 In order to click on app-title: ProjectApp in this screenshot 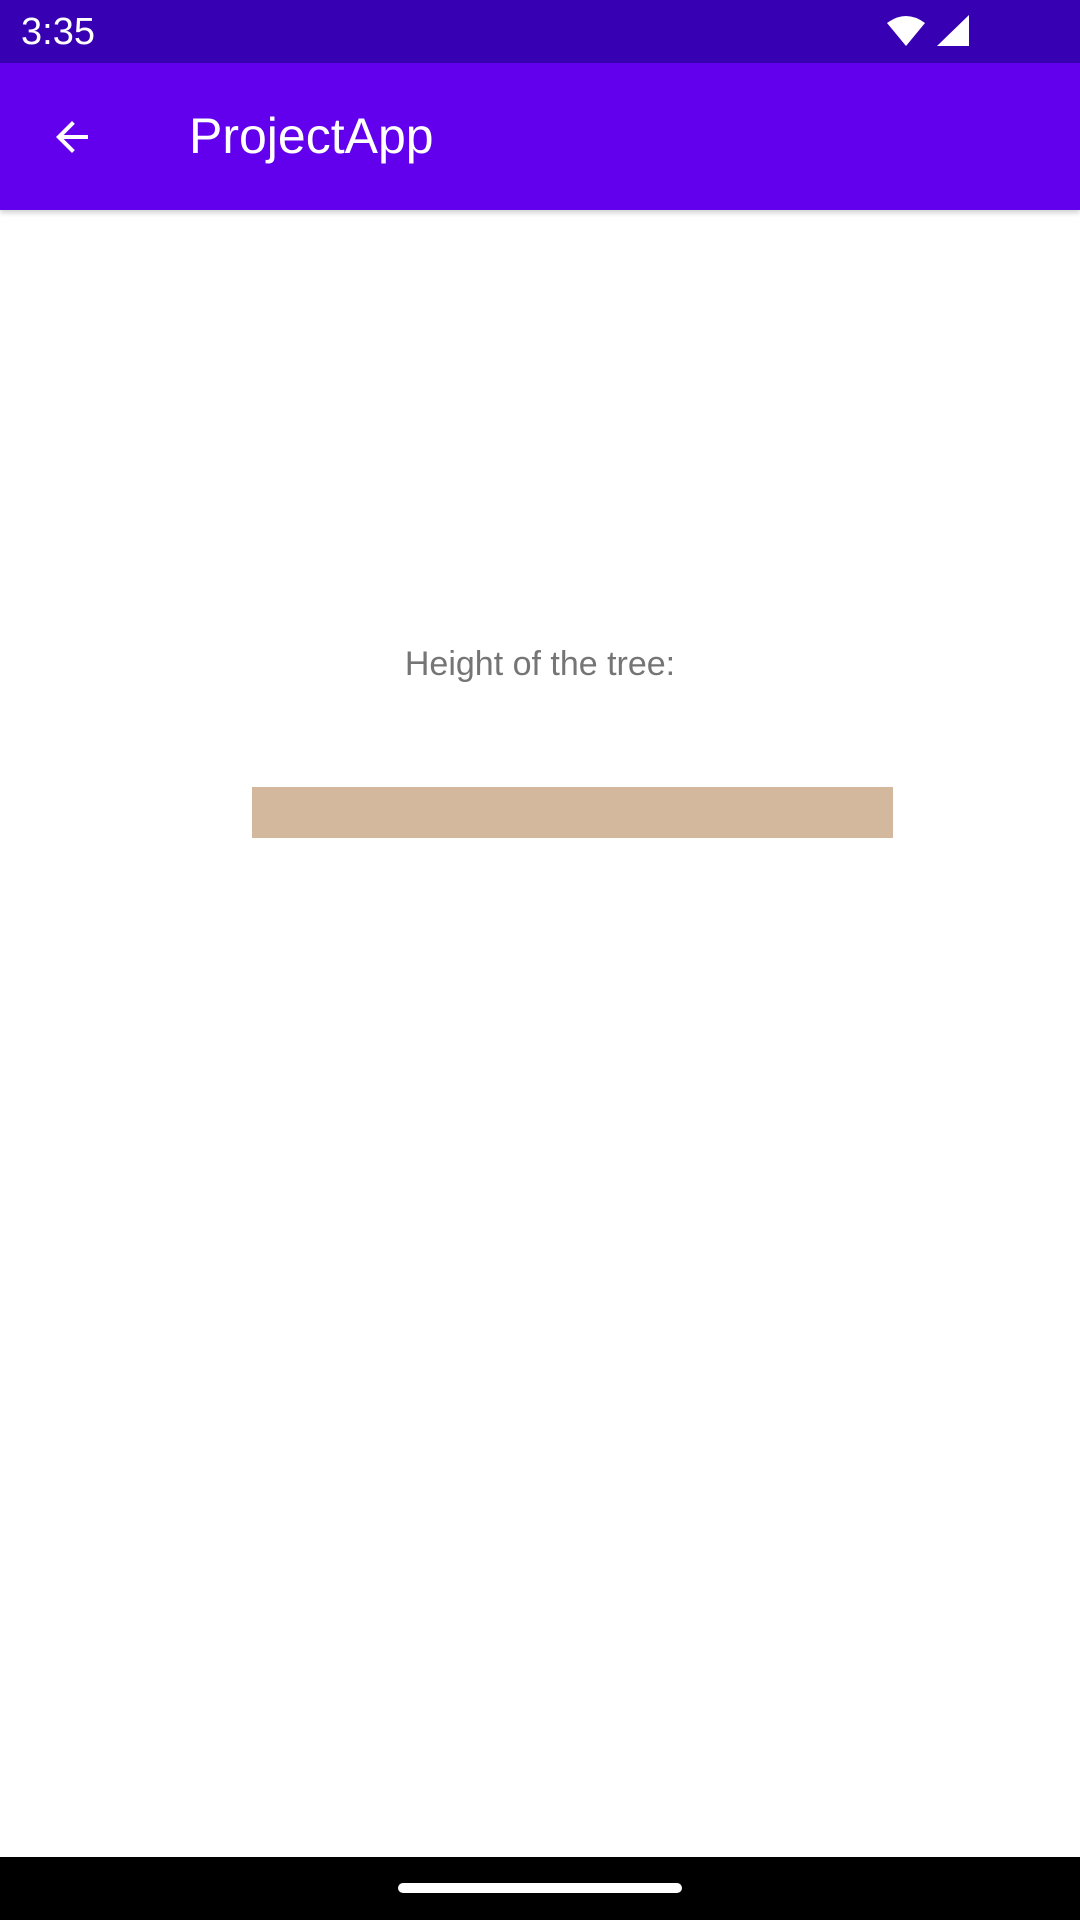, I will do `click(311, 136)`.